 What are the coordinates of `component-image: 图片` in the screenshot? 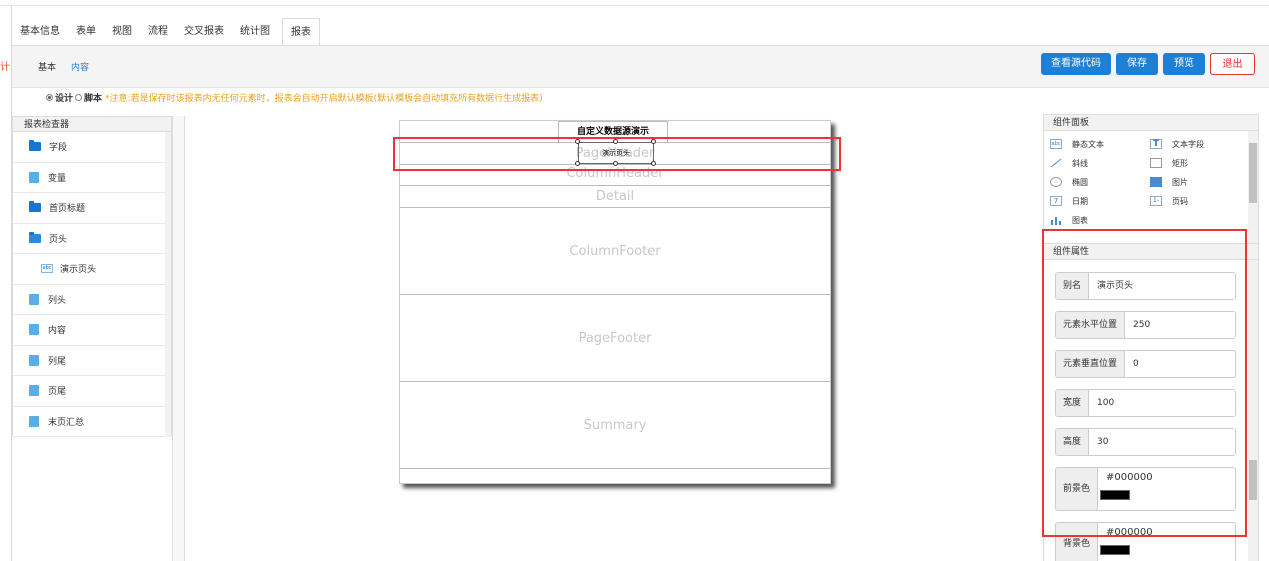 It's located at (1195, 182).